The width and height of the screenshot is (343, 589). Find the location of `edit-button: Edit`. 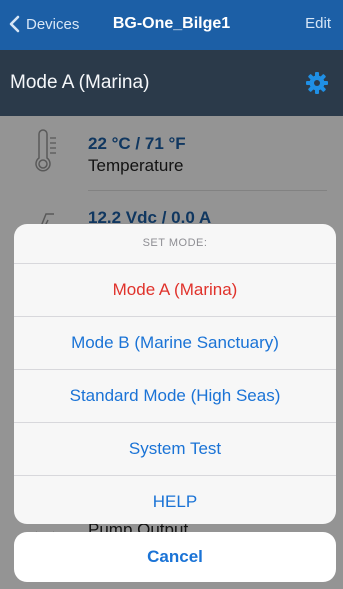

edit-button: Edit is located at coordinates (318, 23).